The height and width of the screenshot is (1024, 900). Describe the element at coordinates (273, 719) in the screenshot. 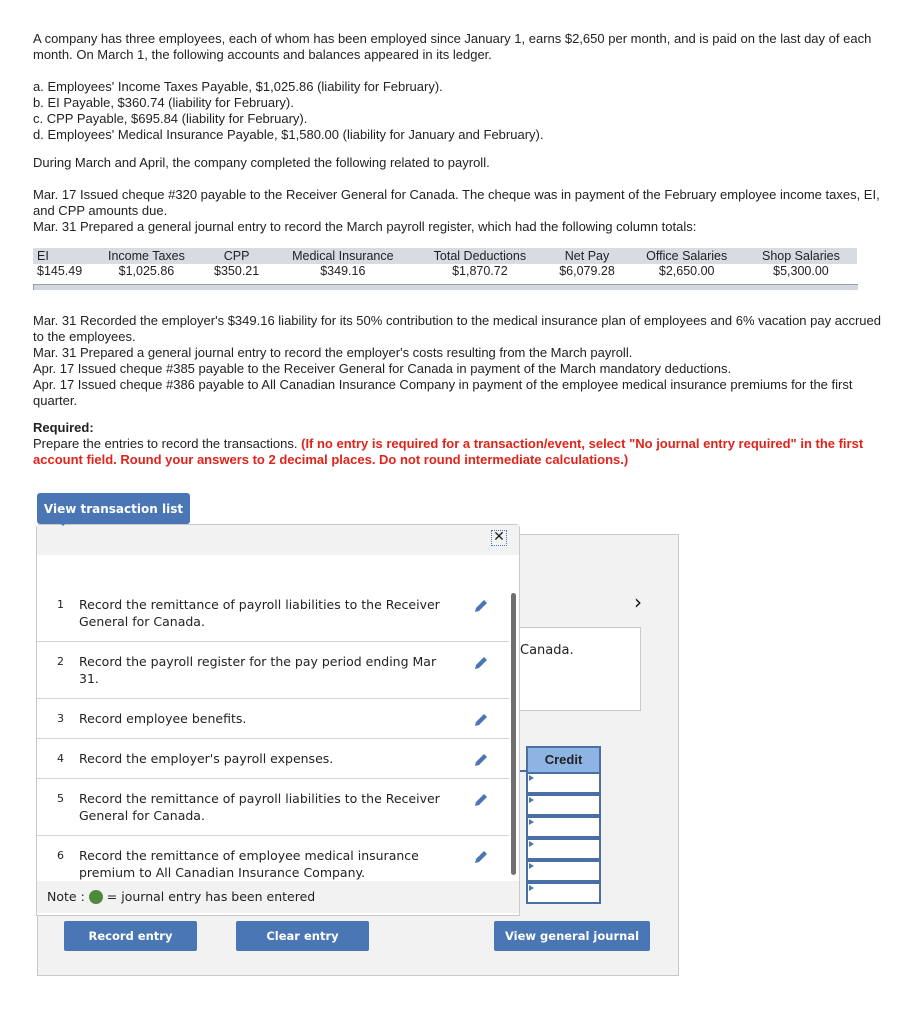

I see `transaction-item-3: 3 Record employee benefits.` at that location.